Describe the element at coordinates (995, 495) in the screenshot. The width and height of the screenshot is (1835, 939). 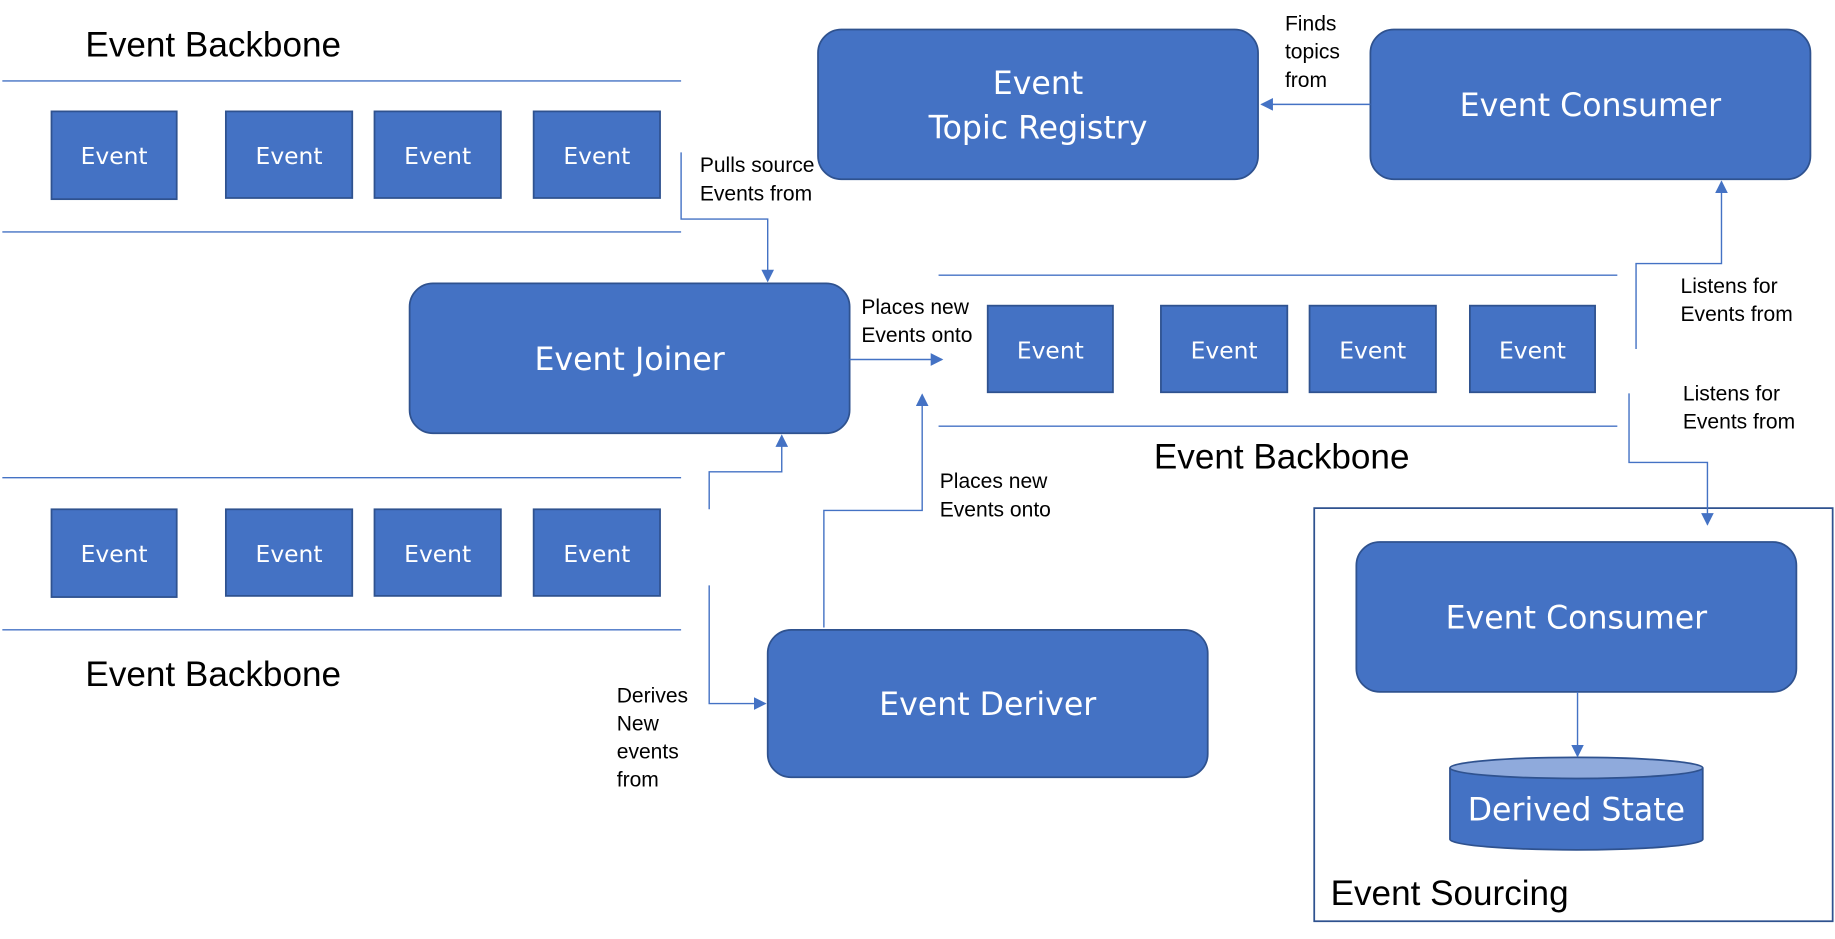
I see `label-places-deriver: Places new Events onto` at that location.